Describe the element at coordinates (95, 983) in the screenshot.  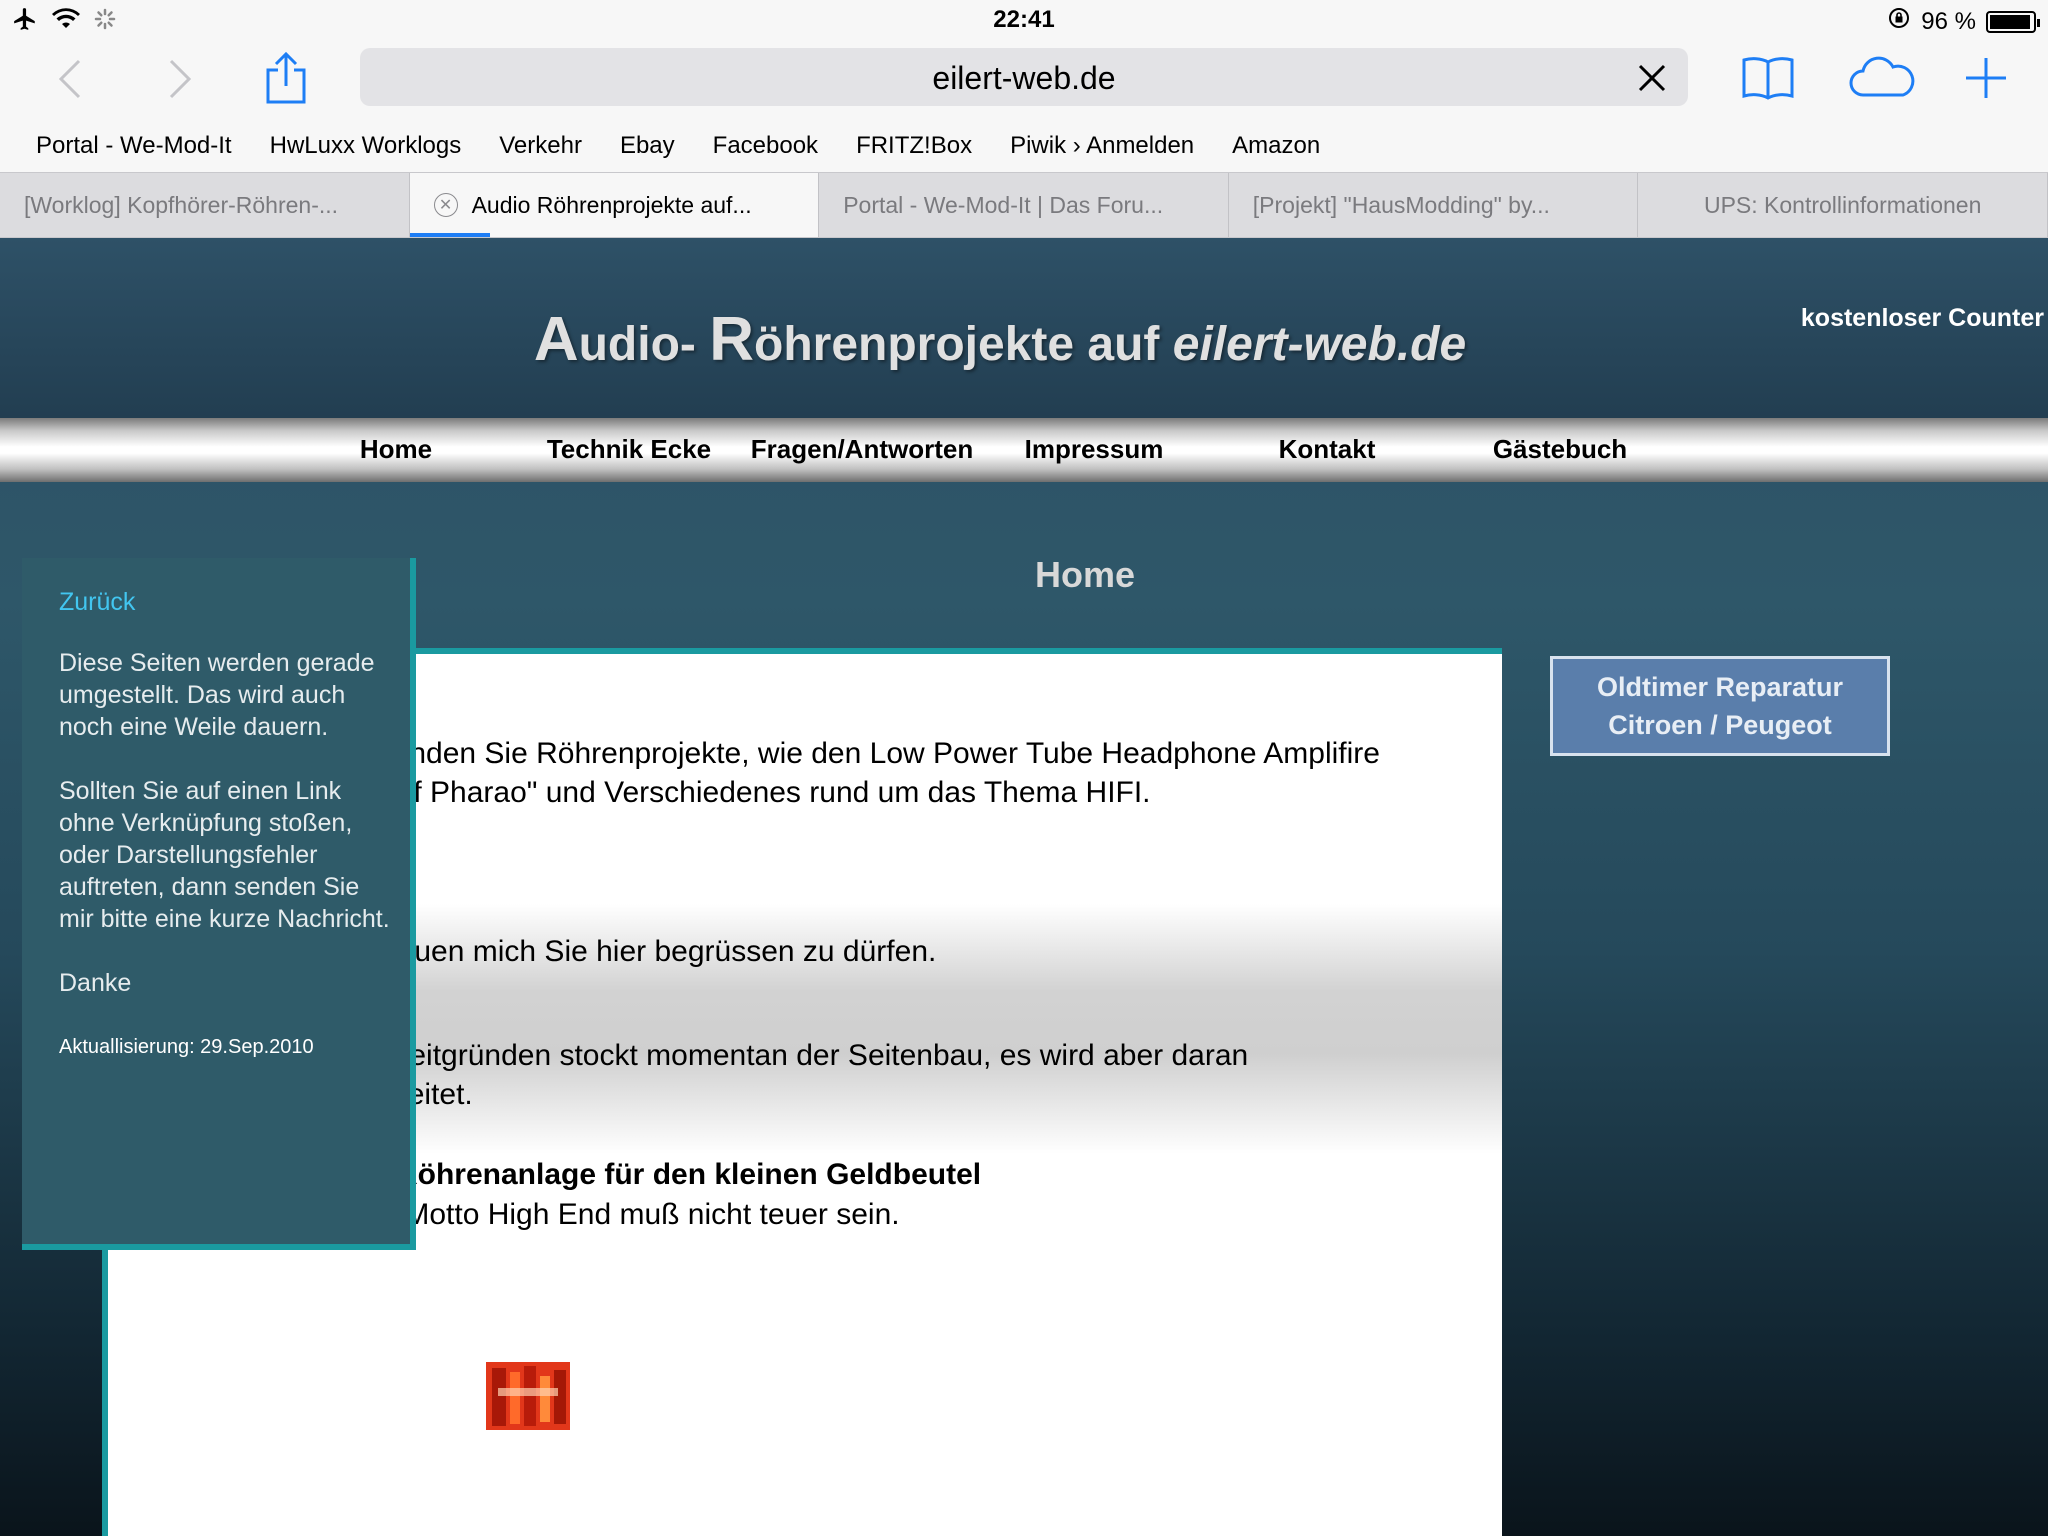
I see `sidebar-thanks: Danke` at that location.